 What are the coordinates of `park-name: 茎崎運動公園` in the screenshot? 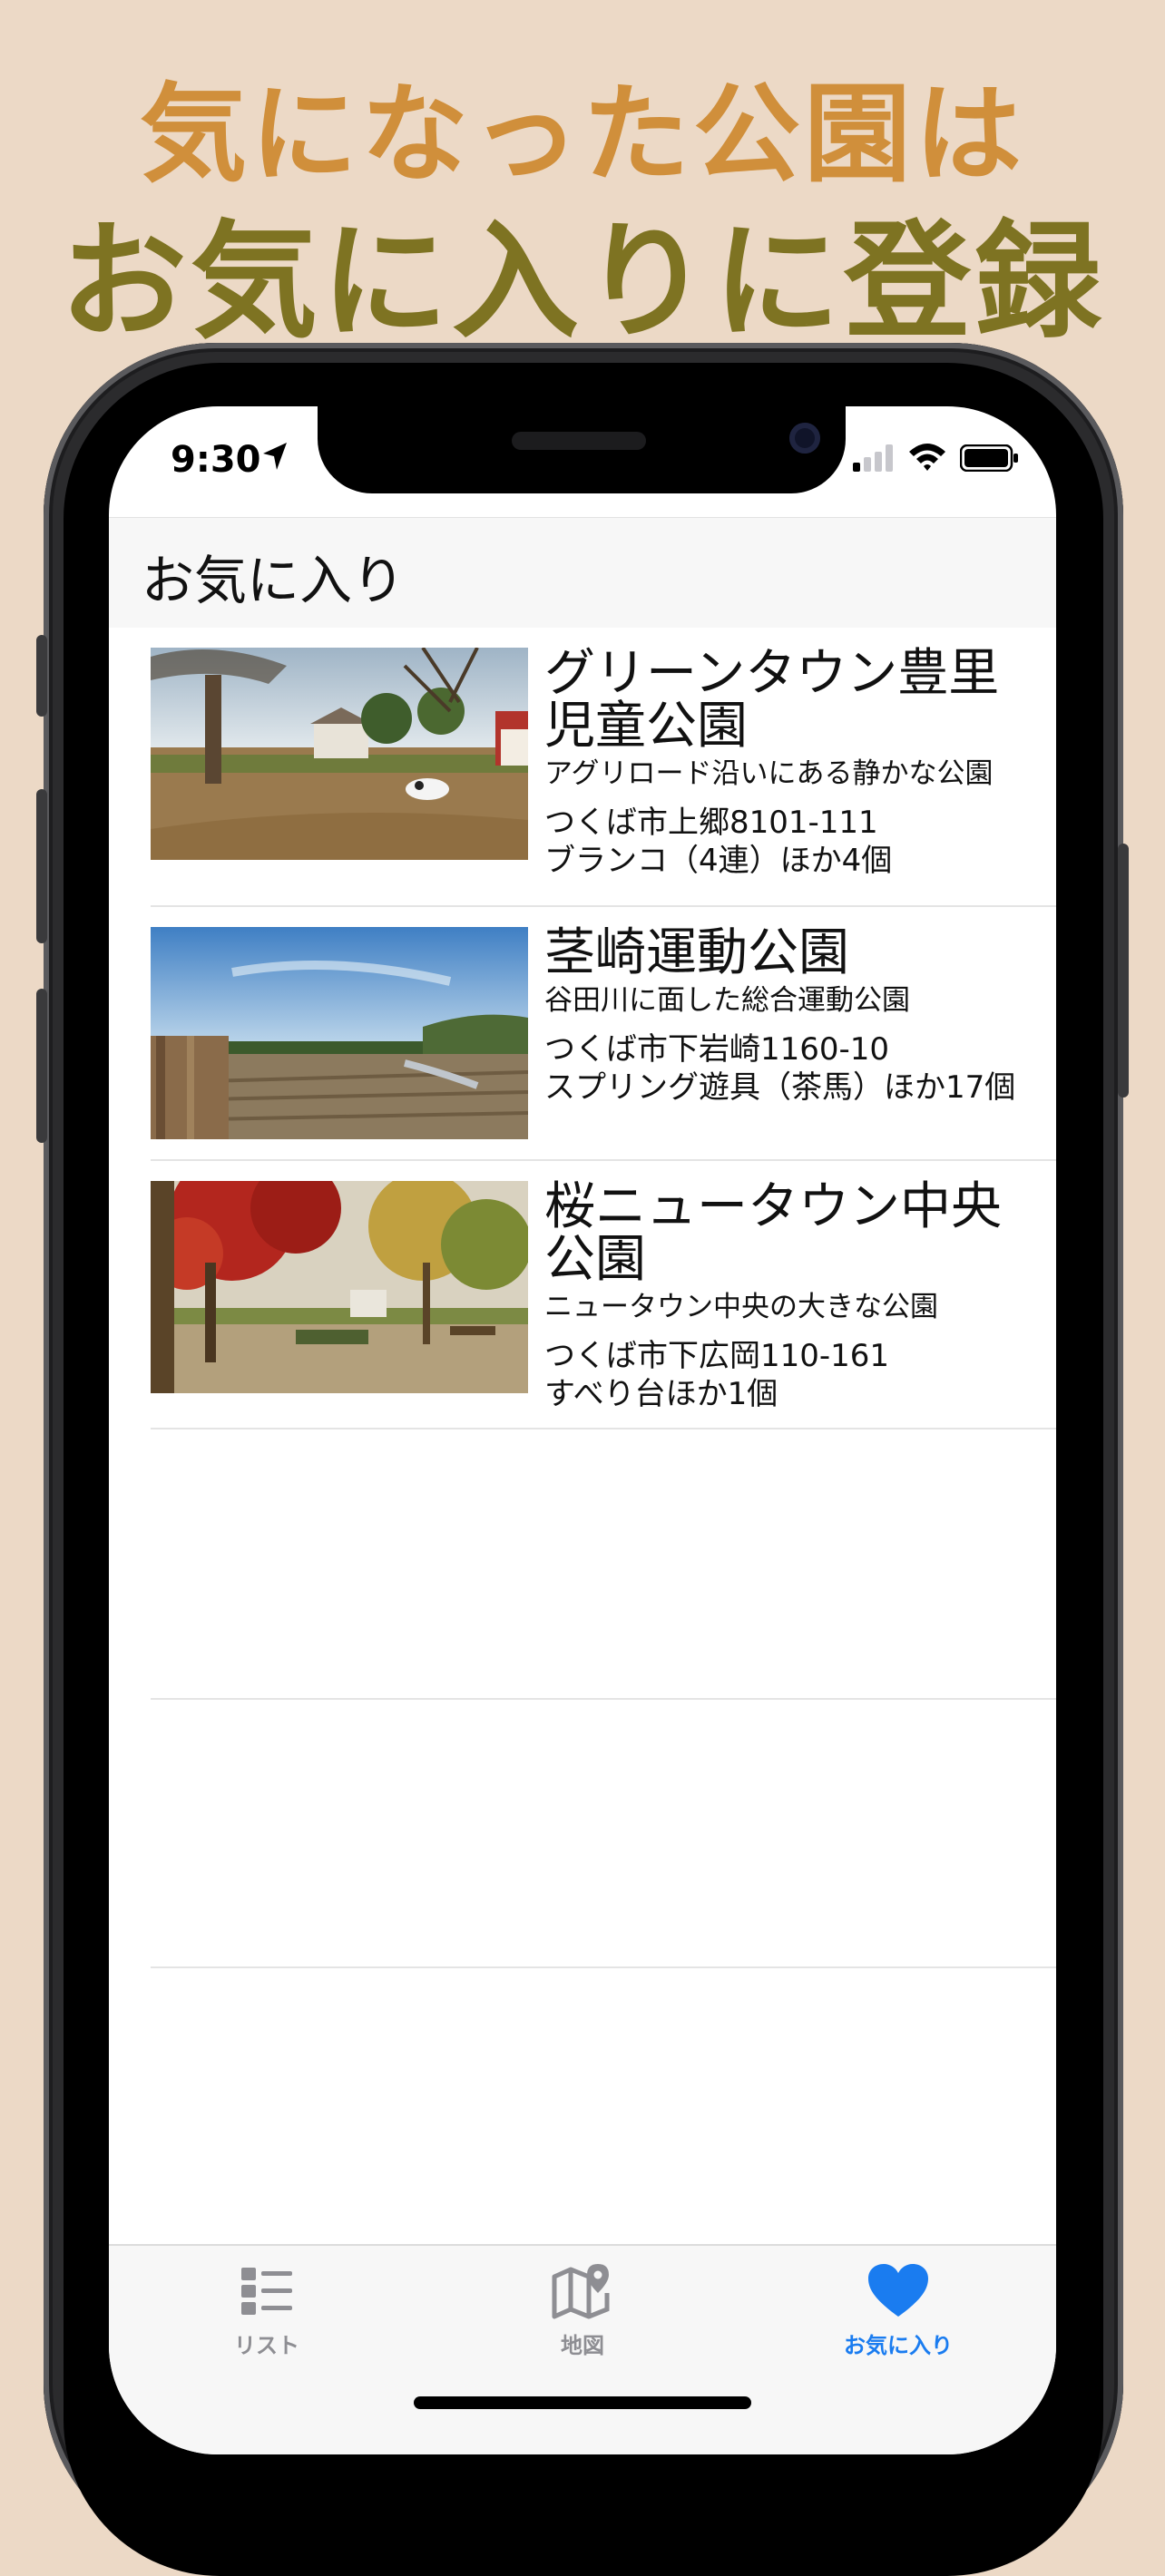 It's located at (696, 952).